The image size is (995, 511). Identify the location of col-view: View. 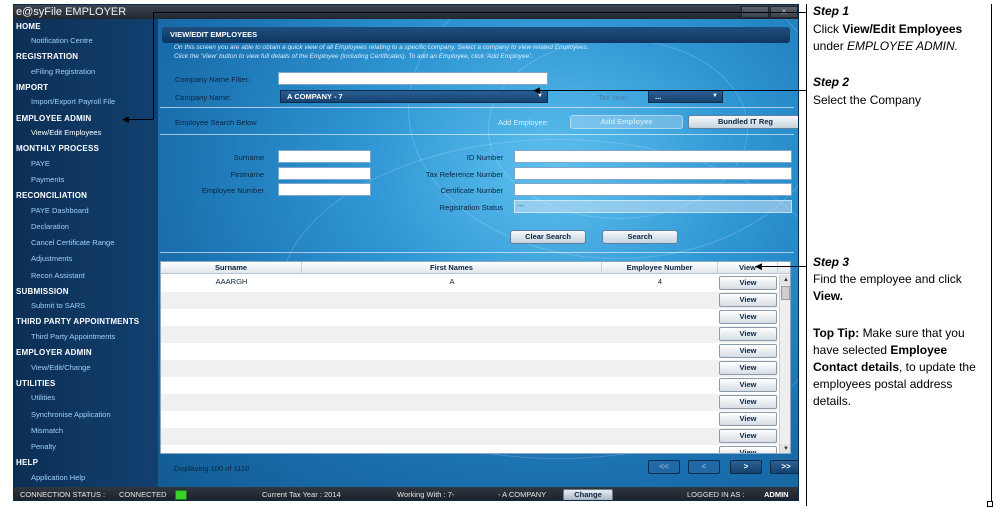
(748, 268).